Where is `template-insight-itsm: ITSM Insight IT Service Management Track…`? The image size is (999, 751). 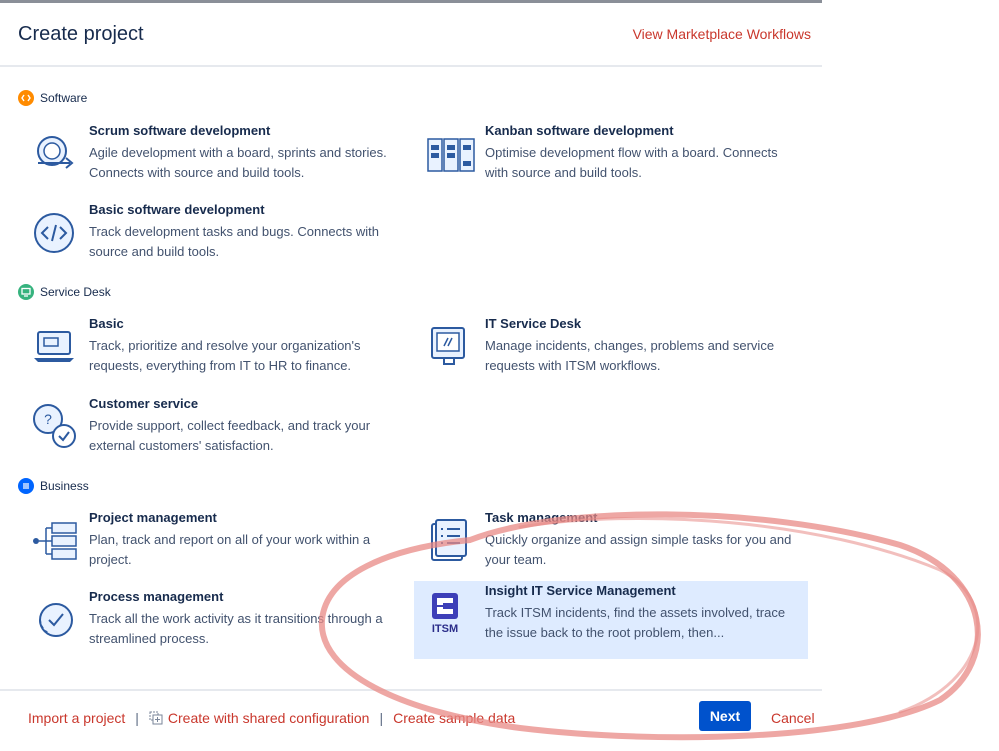
template-insight-itsm: ITSM Insight IT Service Management Track… is located at coordinates (611, 620).